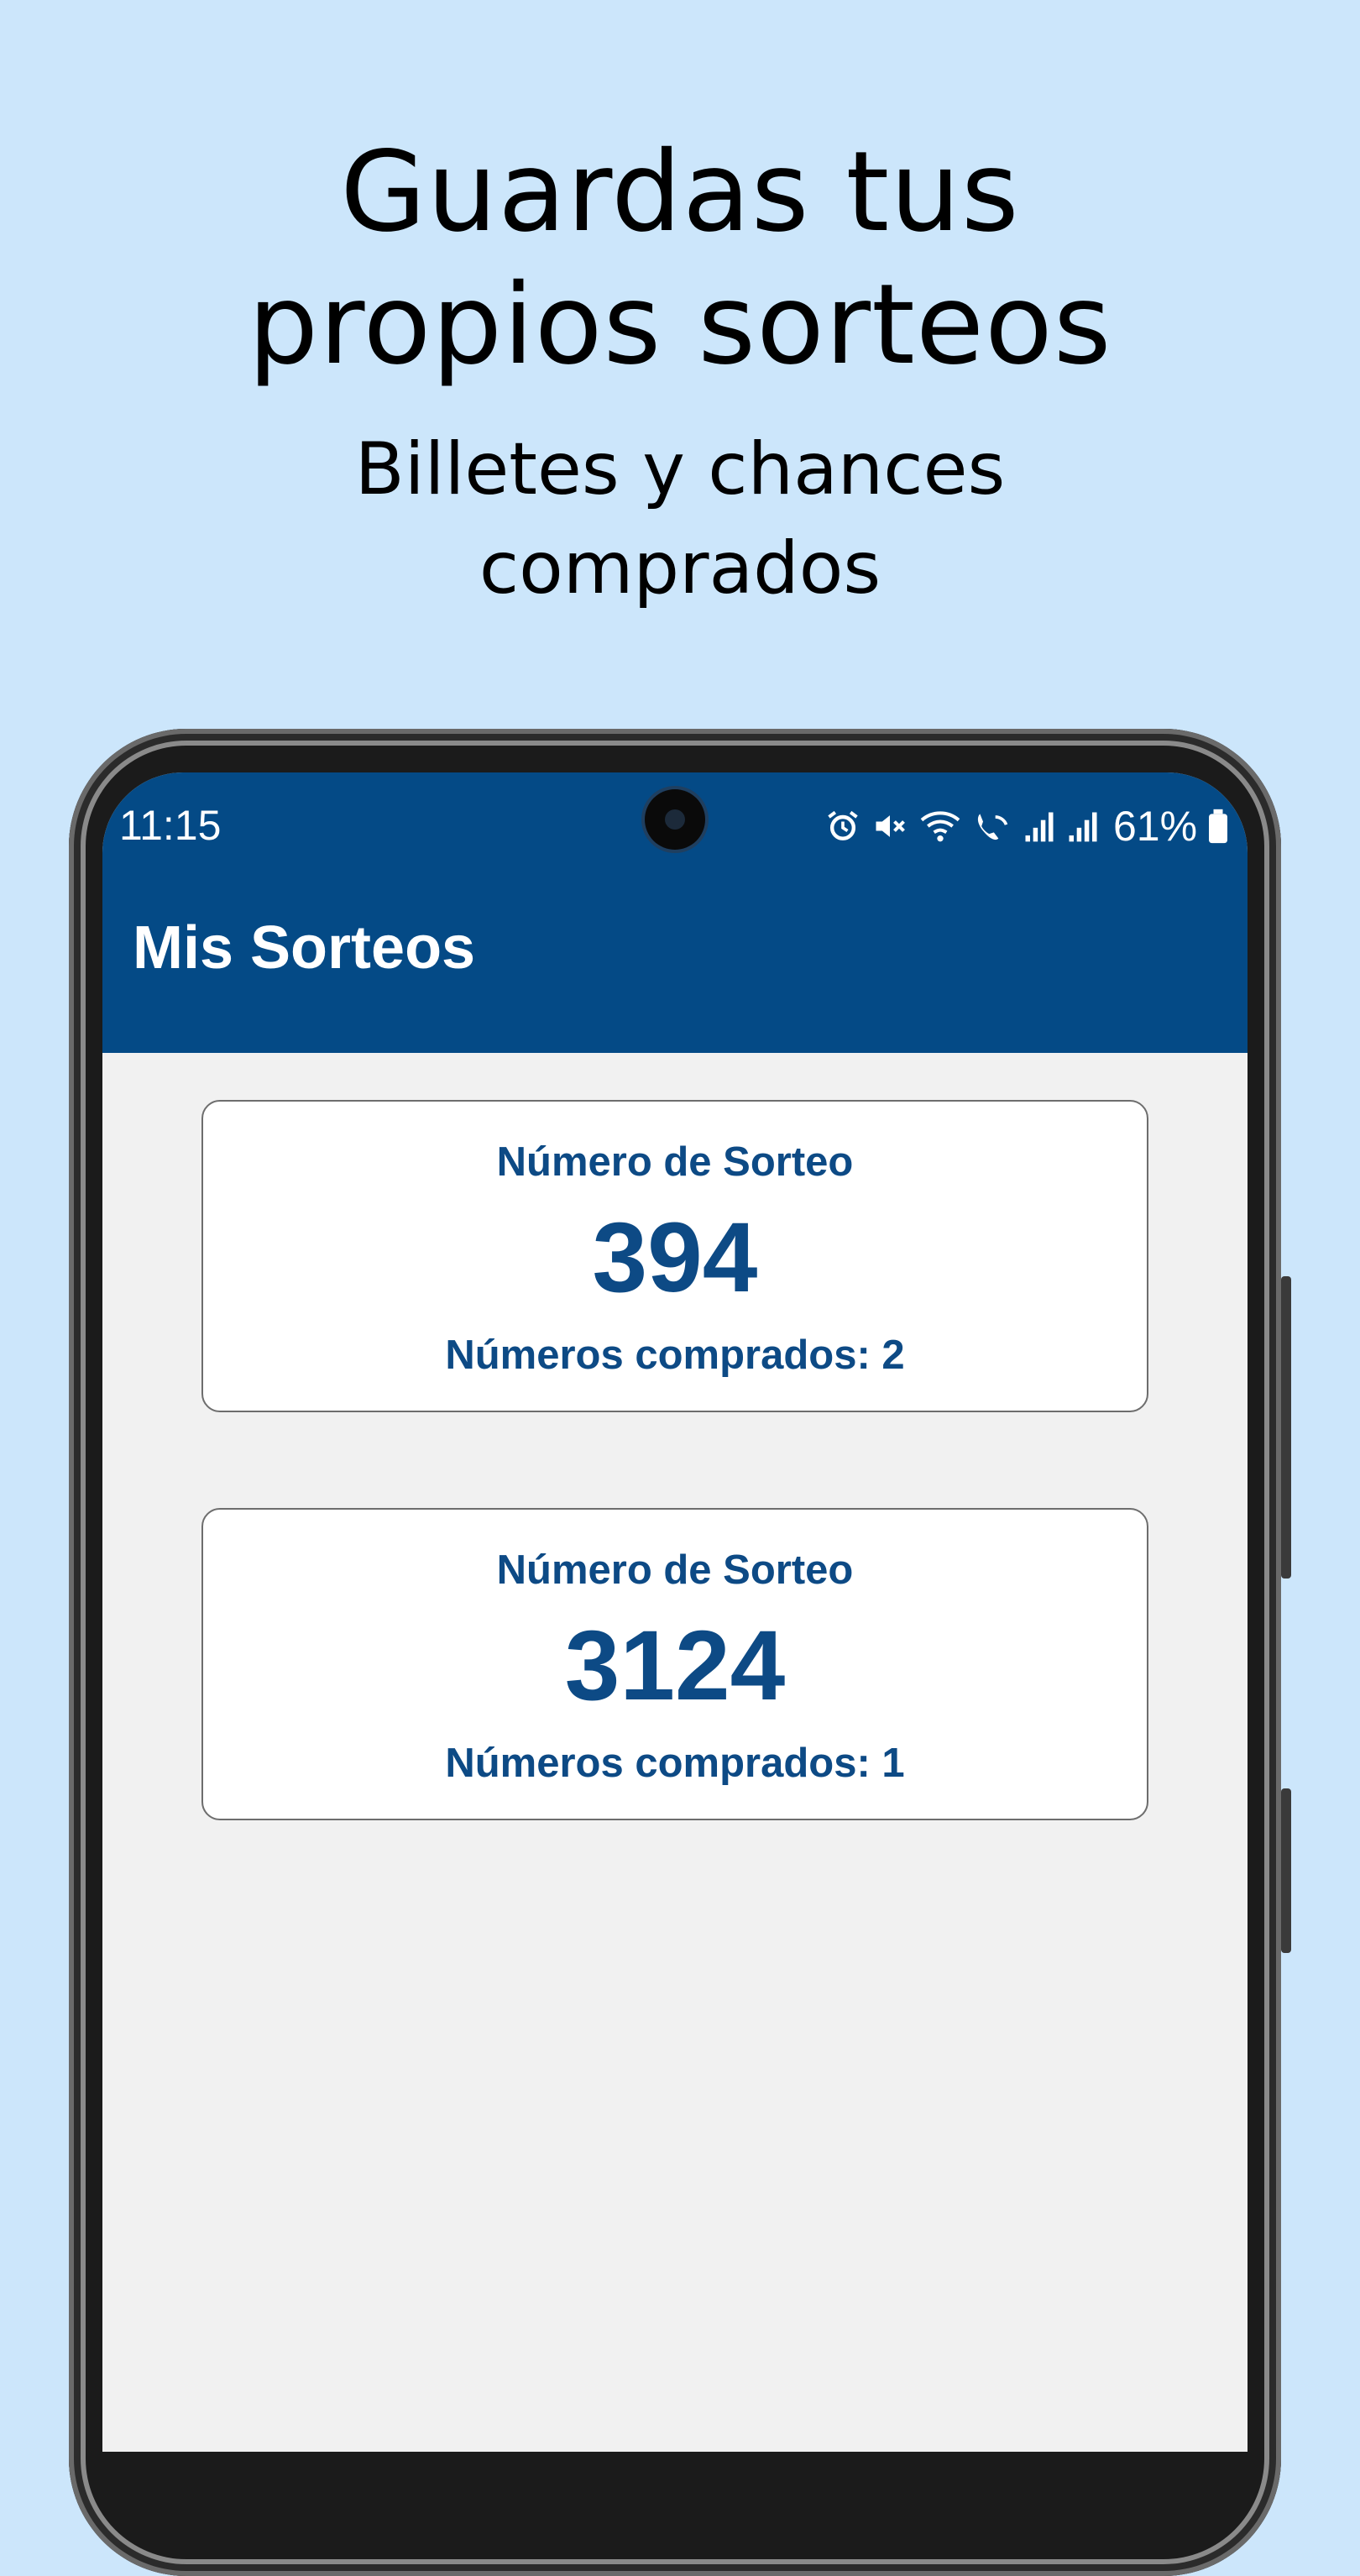 The height and width of the screenshot is (2576, 1360). I want to click on promo-title-line-2: propios sorteos, so click(680, 325).